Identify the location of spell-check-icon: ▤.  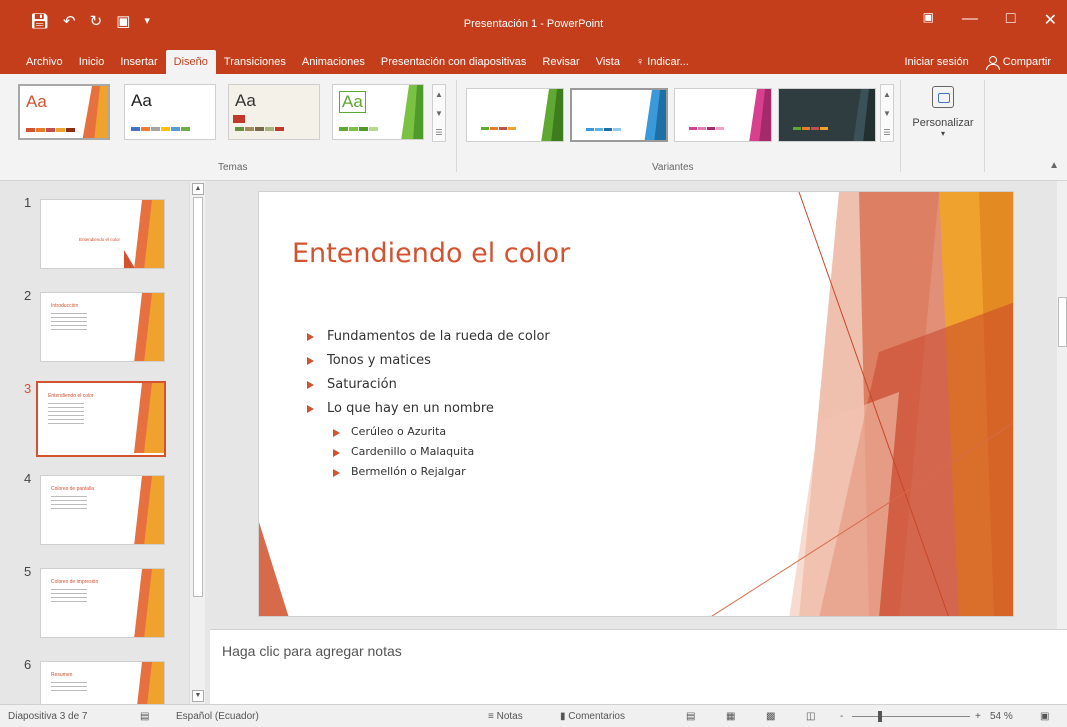
(144, 716).